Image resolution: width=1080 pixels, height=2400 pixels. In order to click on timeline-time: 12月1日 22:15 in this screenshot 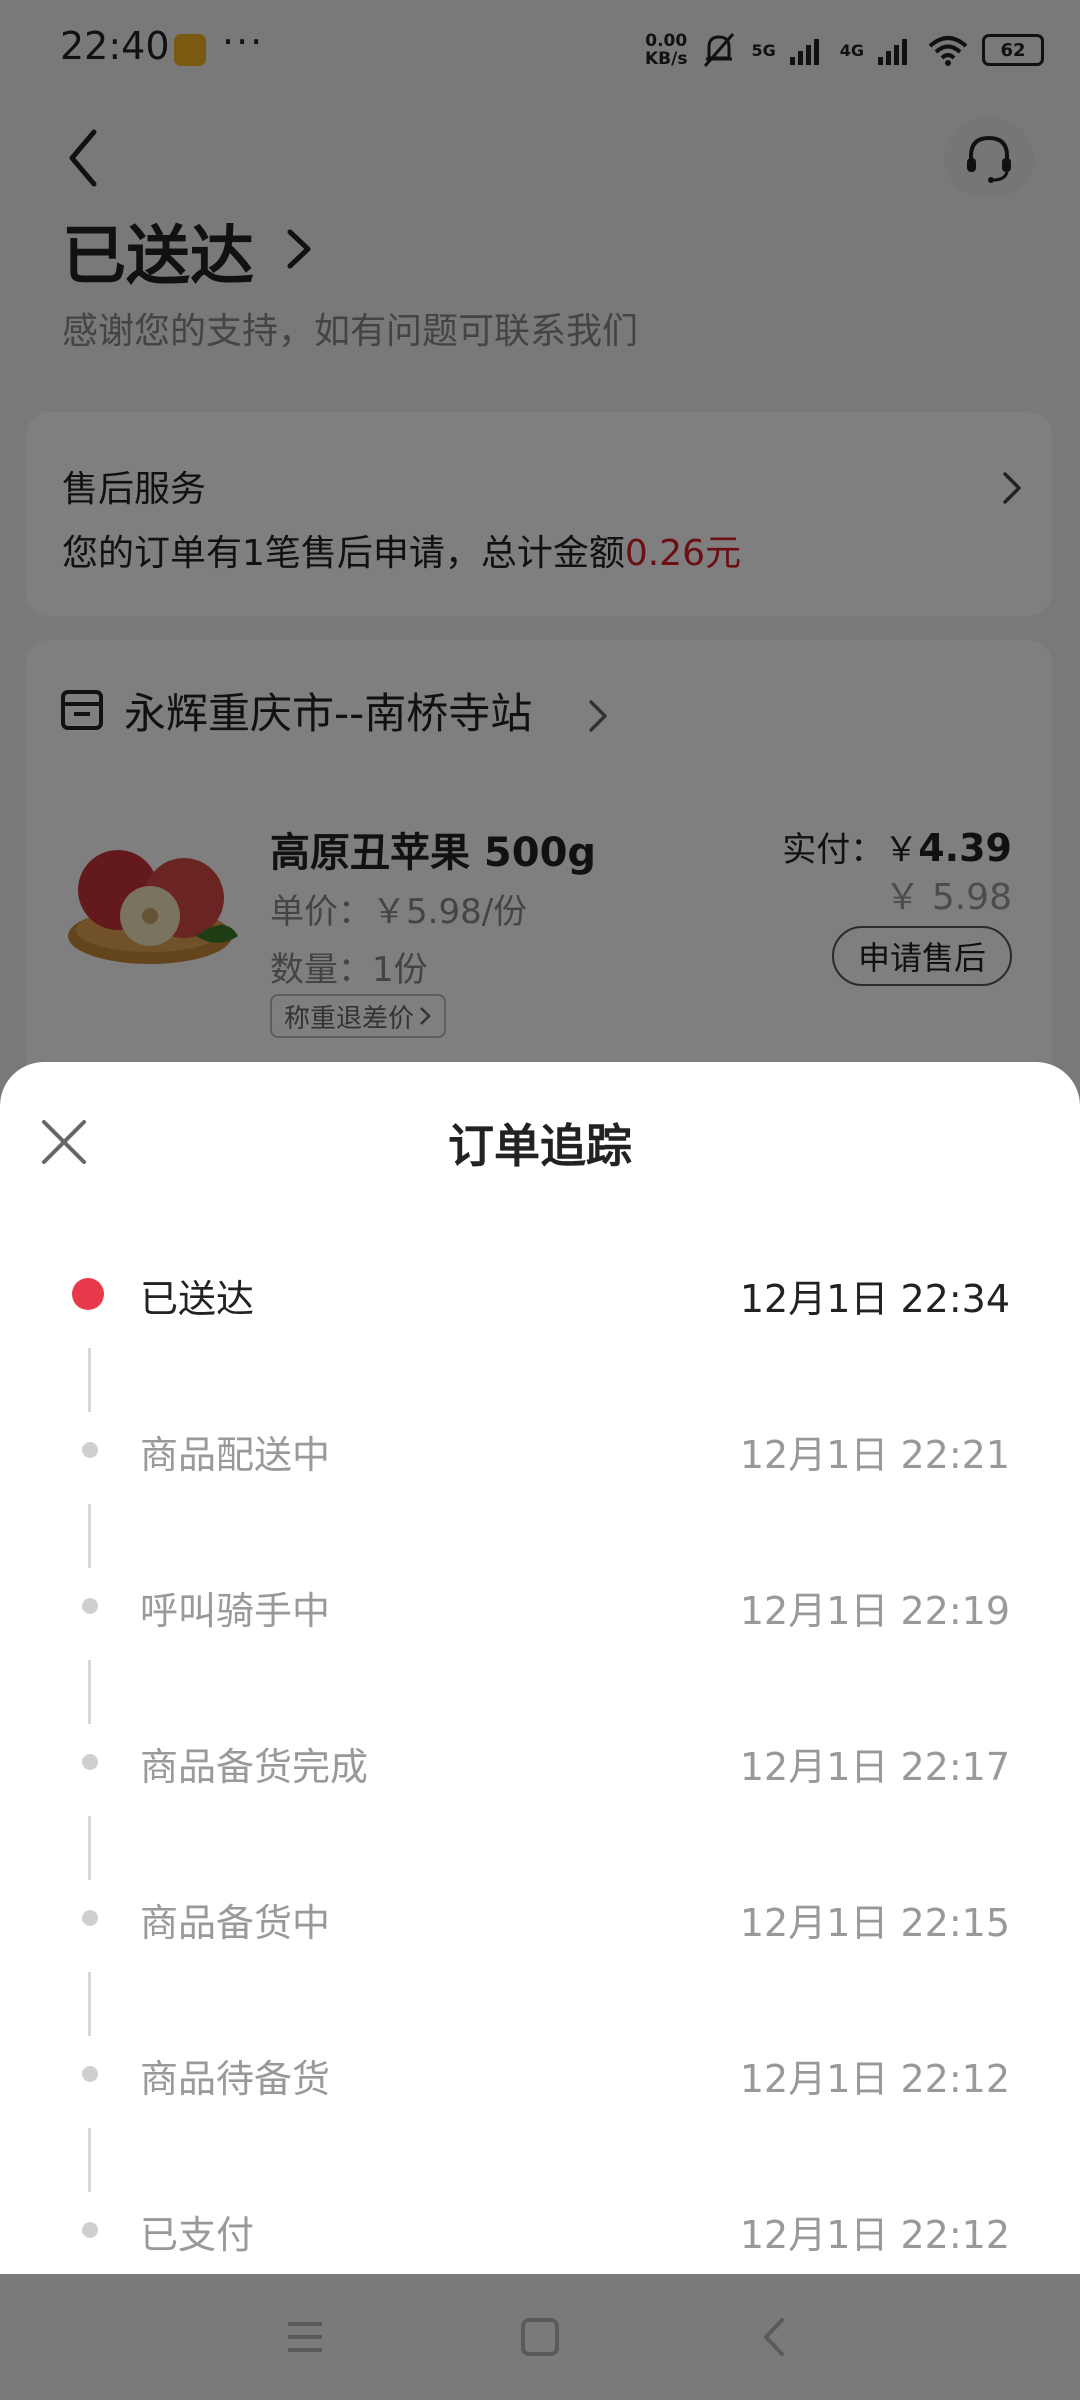, I will do `click(874, 1923)`.